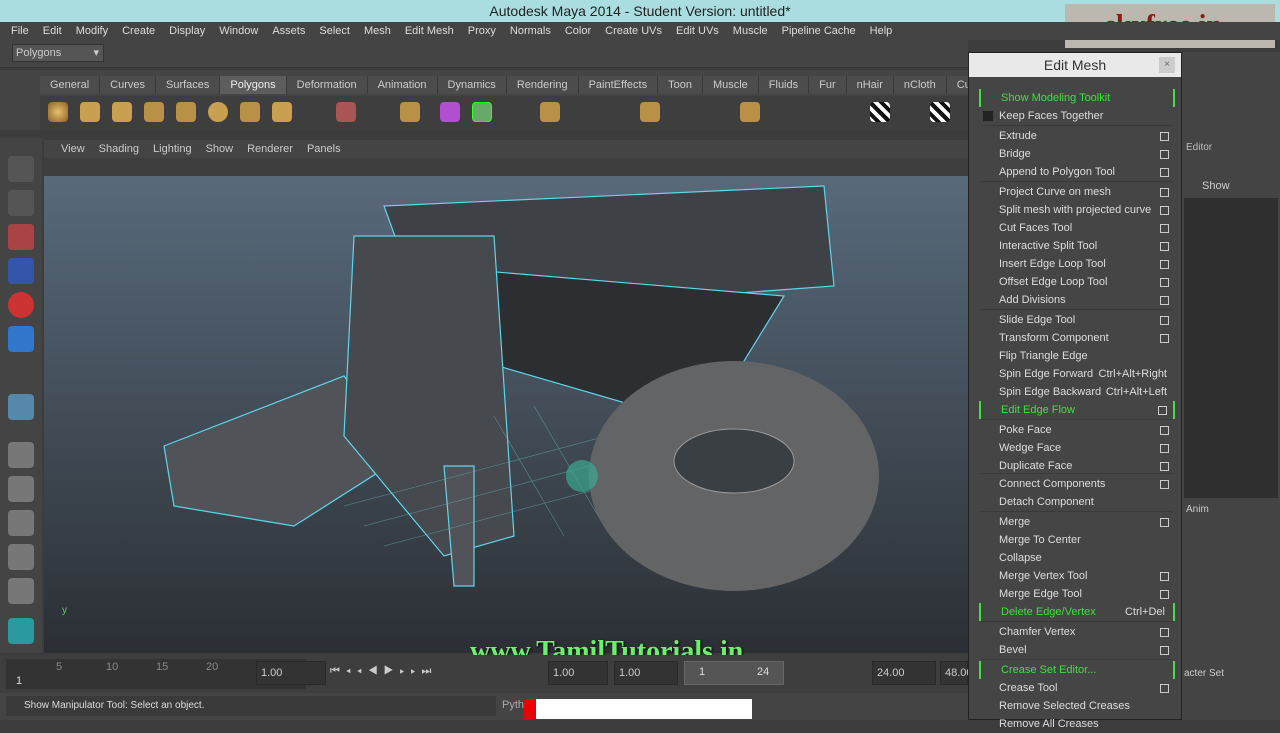 This screenshot has height=733, width=1280. Describe the element at coordinates (1077, 484) in the screenshot. I see `menu-item-connect-components: Connect Components` at that location.